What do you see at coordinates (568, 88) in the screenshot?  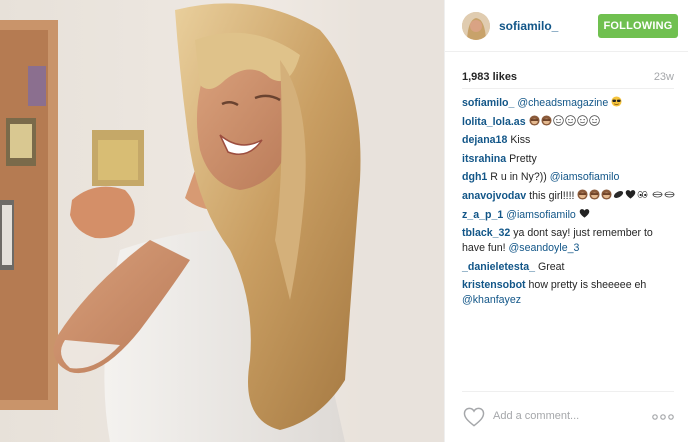 I see `stats-divider` at bounding box center [568, 88].